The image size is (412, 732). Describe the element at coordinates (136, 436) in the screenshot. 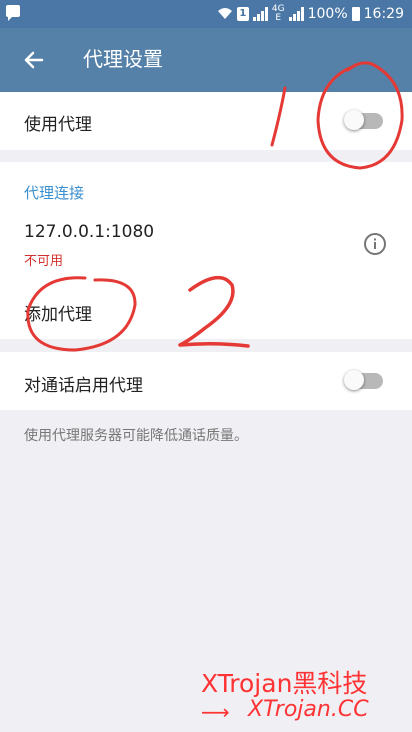

I see `footer-note: 使用代理服务器可能降低通话质量。` at that location.